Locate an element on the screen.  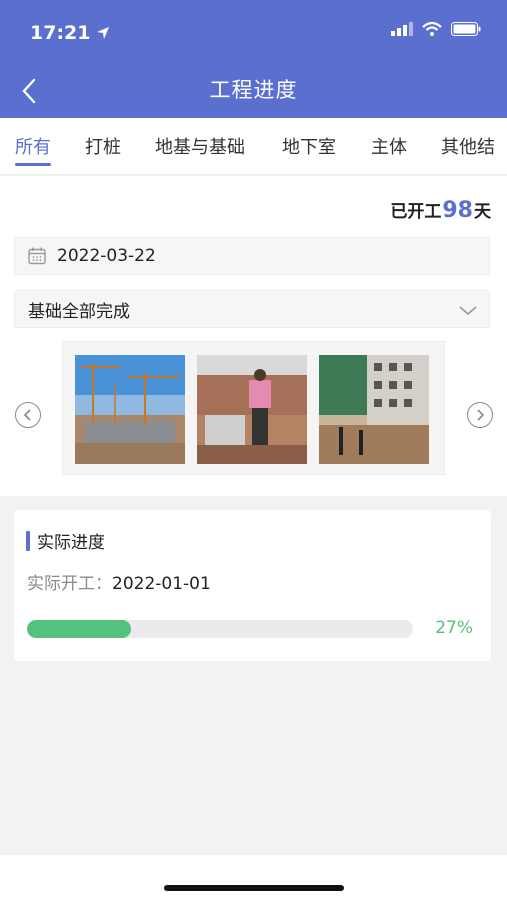
stage-select-value: 基础全部完成 is located at coordinates (79, 311).